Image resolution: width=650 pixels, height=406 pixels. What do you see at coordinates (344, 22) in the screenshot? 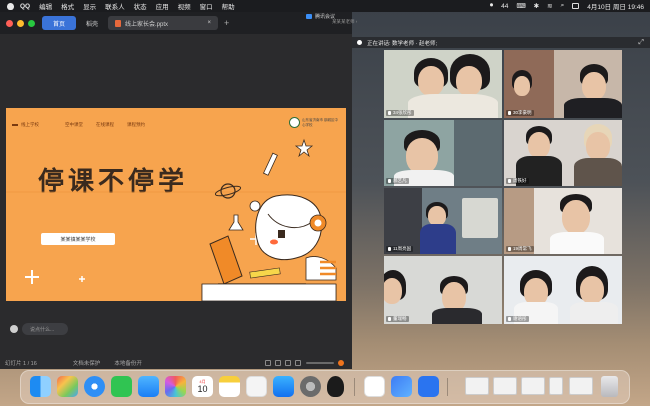
I see `meeting-host: 某某某老师 ›` at bounding box center [344, 22].